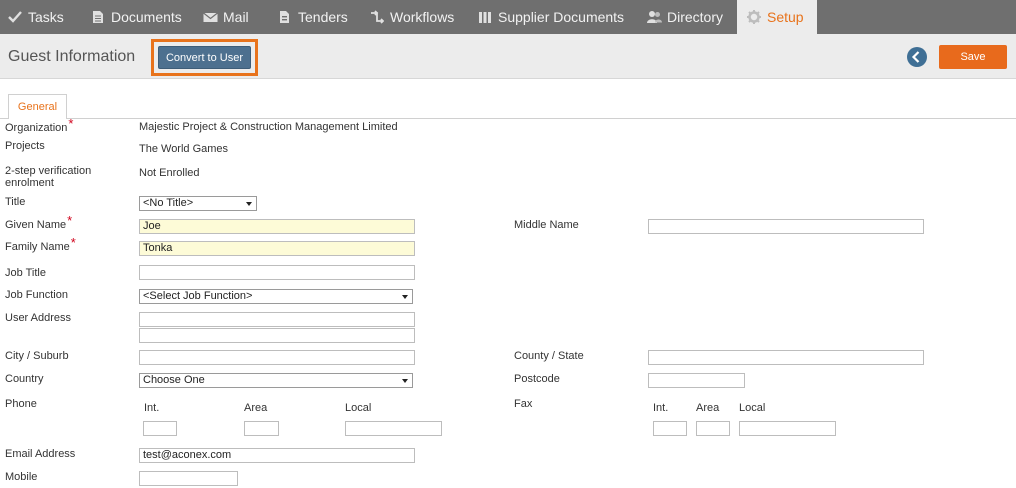 The image size is (1016, 488). I want to click on middle-name-label: Middle Name, so click(546, 225).